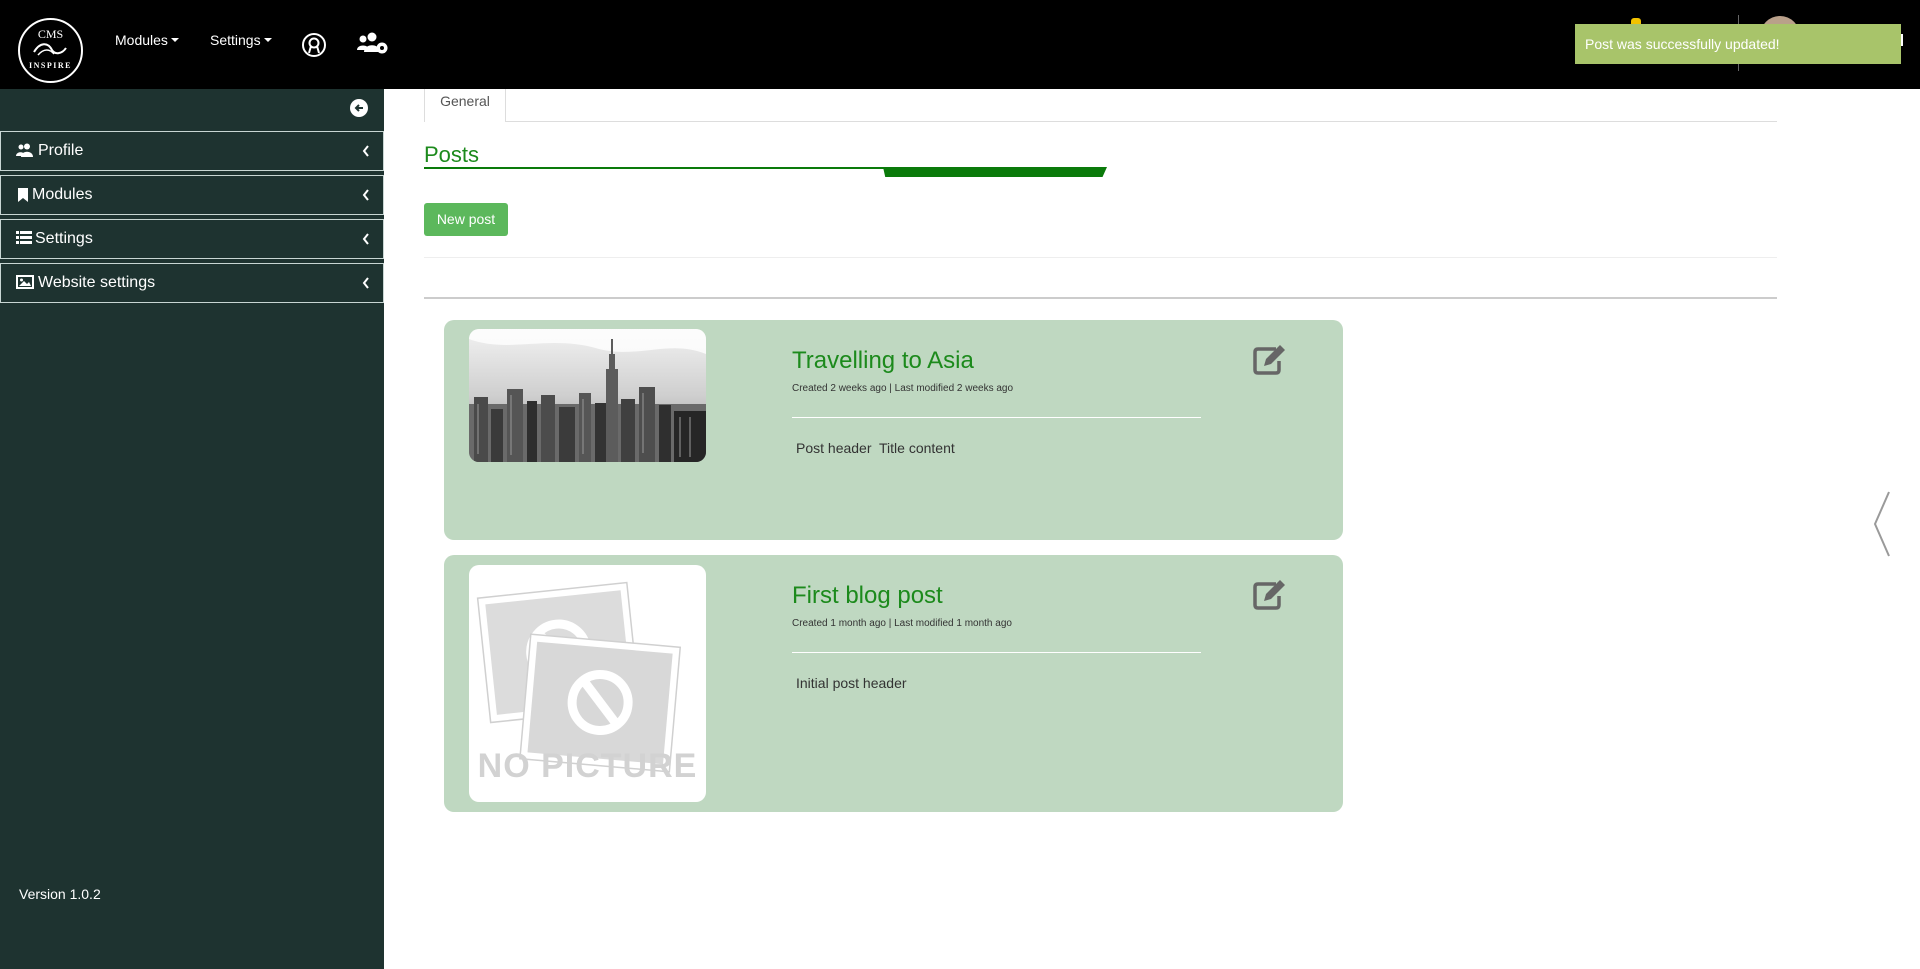 The height and width of the screenshot is (969, 1920). Describe the element at coordinates (851, 683) in the screenshot. I see `post-excerpt: Initial post header` at that location.